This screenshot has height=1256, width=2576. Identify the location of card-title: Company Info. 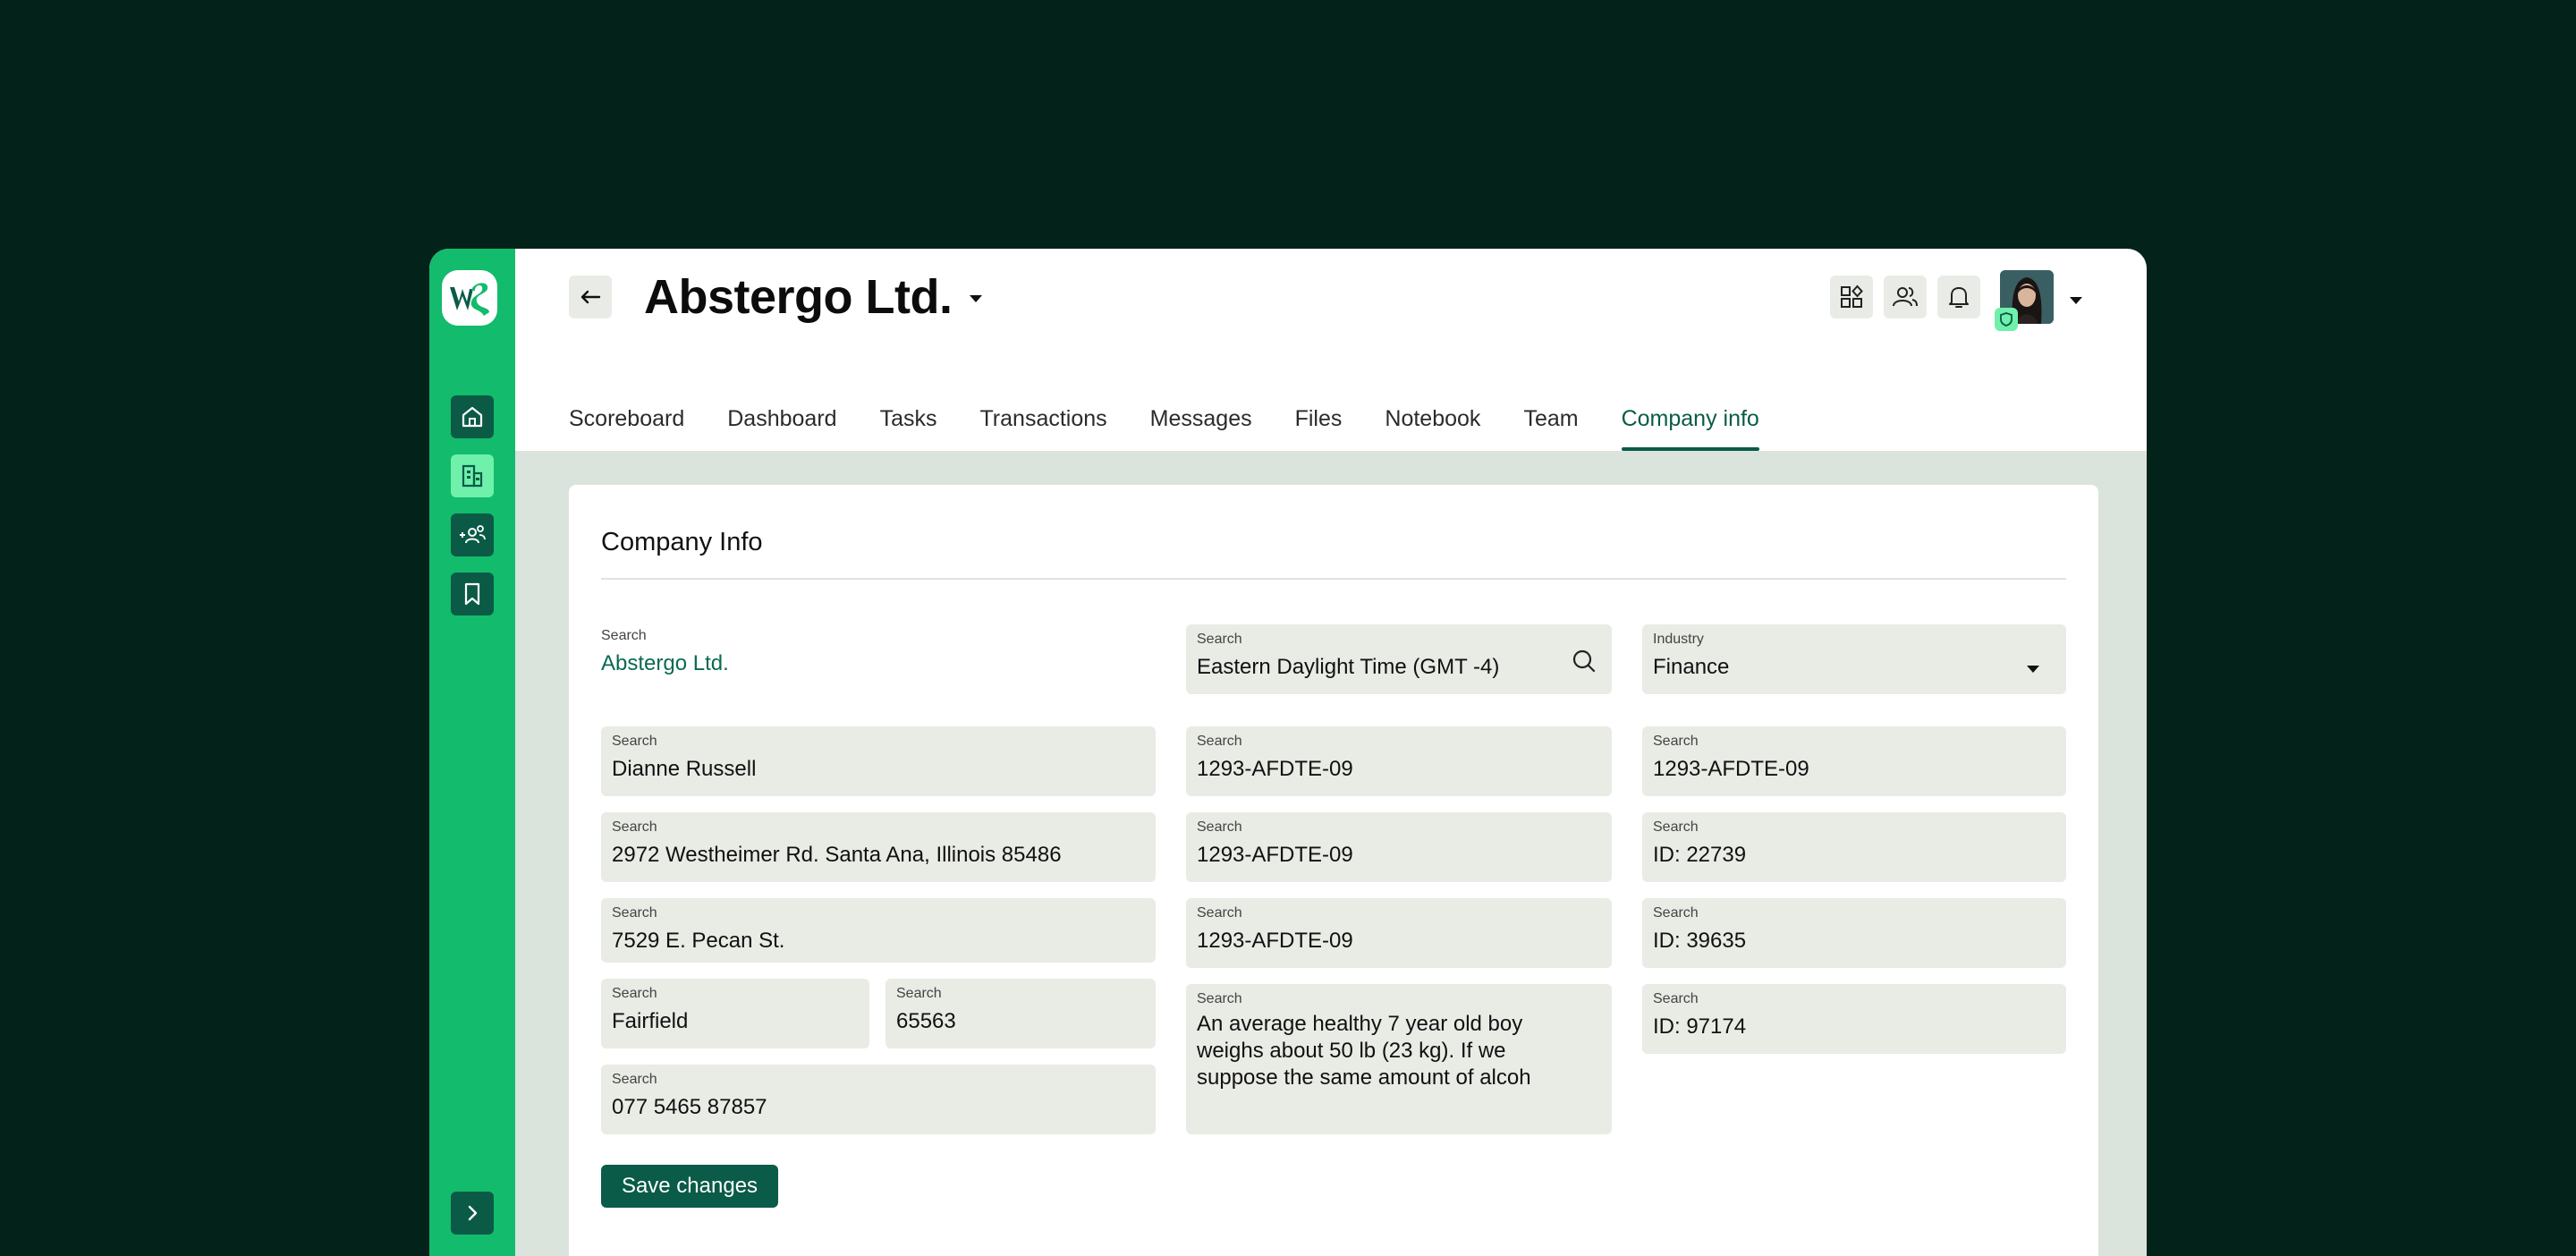
(682, 542).